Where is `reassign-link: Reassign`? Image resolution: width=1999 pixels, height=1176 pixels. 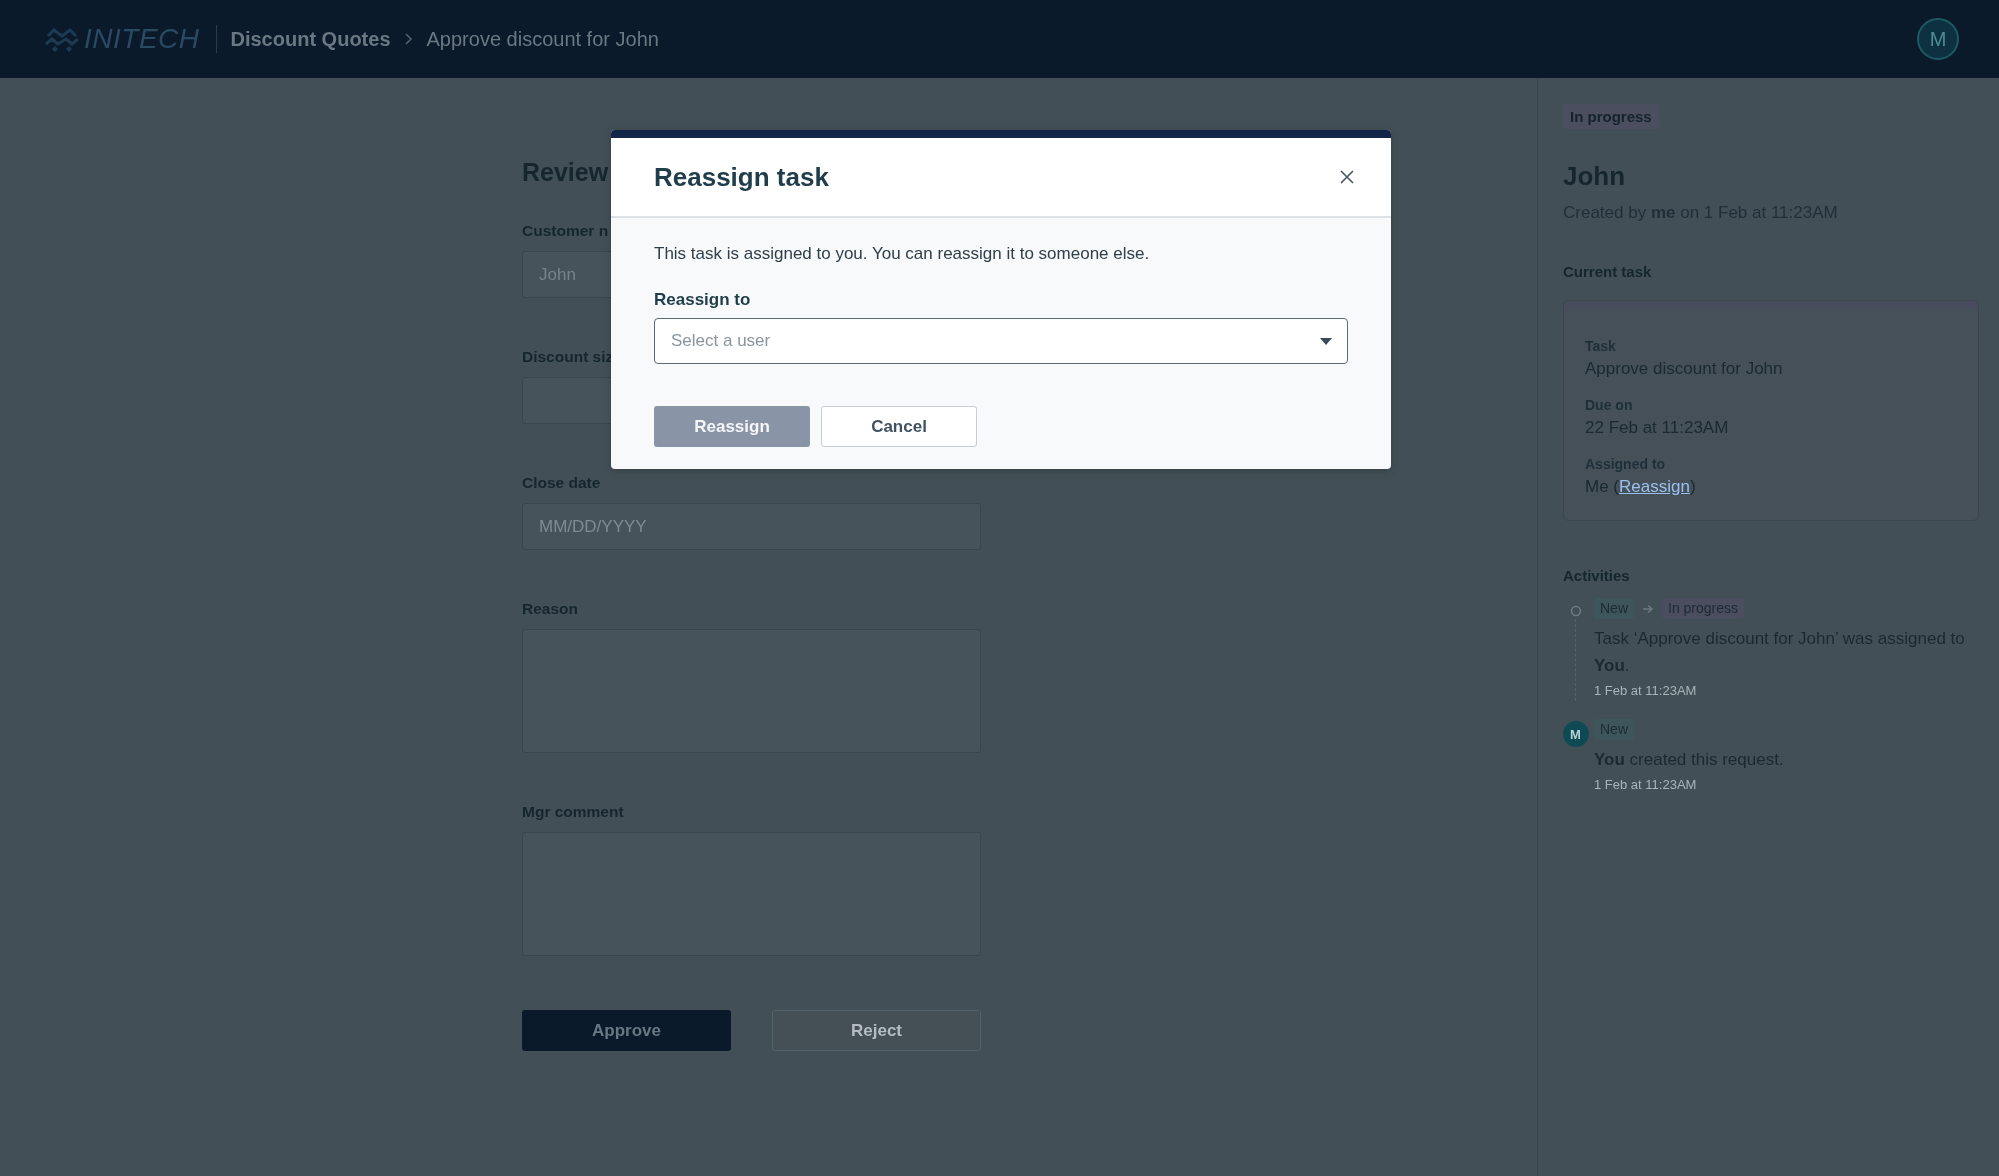
reassign-link: Reassign is located at coordinates (1654, 486).